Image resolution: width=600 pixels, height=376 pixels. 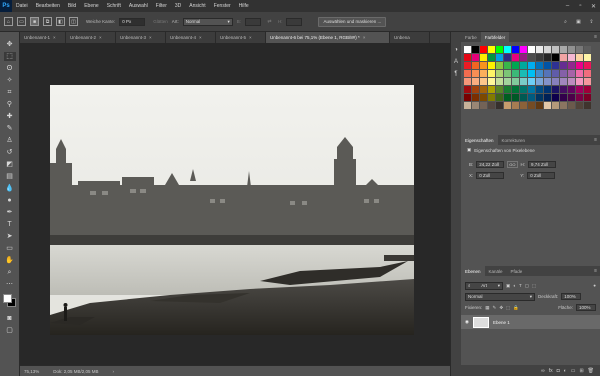 I want to click on eyedropper-tool-icon: ⚲, so click(x=10, y=104).